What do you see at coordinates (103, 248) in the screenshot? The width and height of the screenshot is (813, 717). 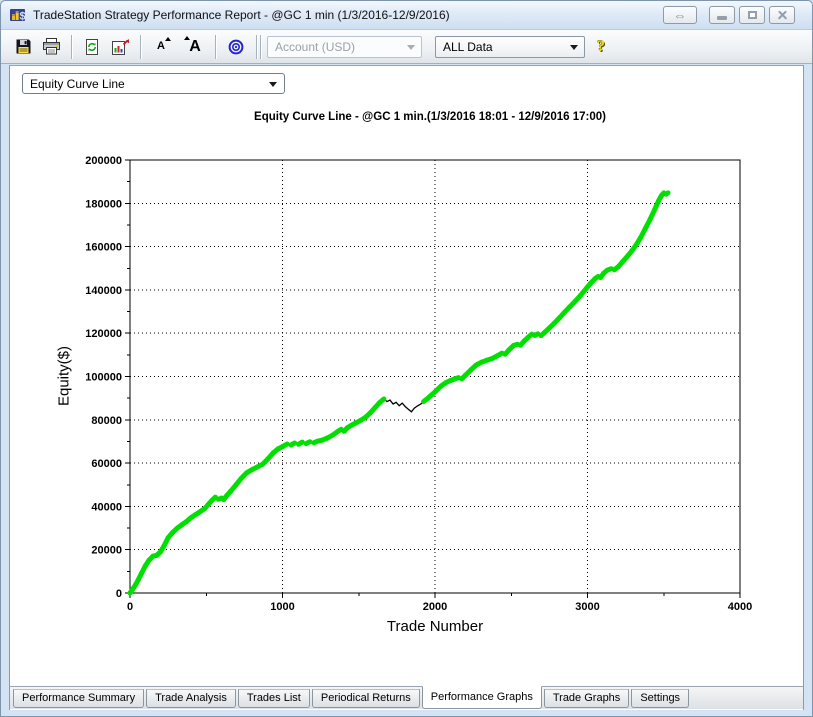 I see `y-tick-label: 160000` at bounding box center [103, 248].